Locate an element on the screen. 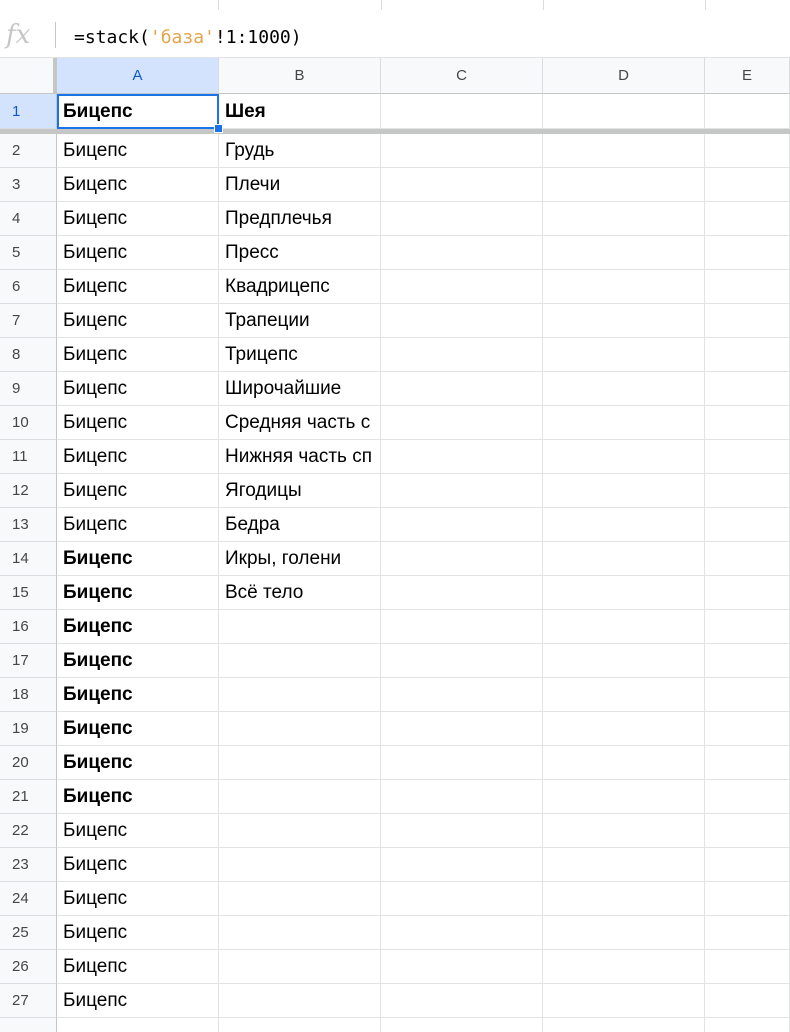  cell-b16 is located at coordinates (300, 627).